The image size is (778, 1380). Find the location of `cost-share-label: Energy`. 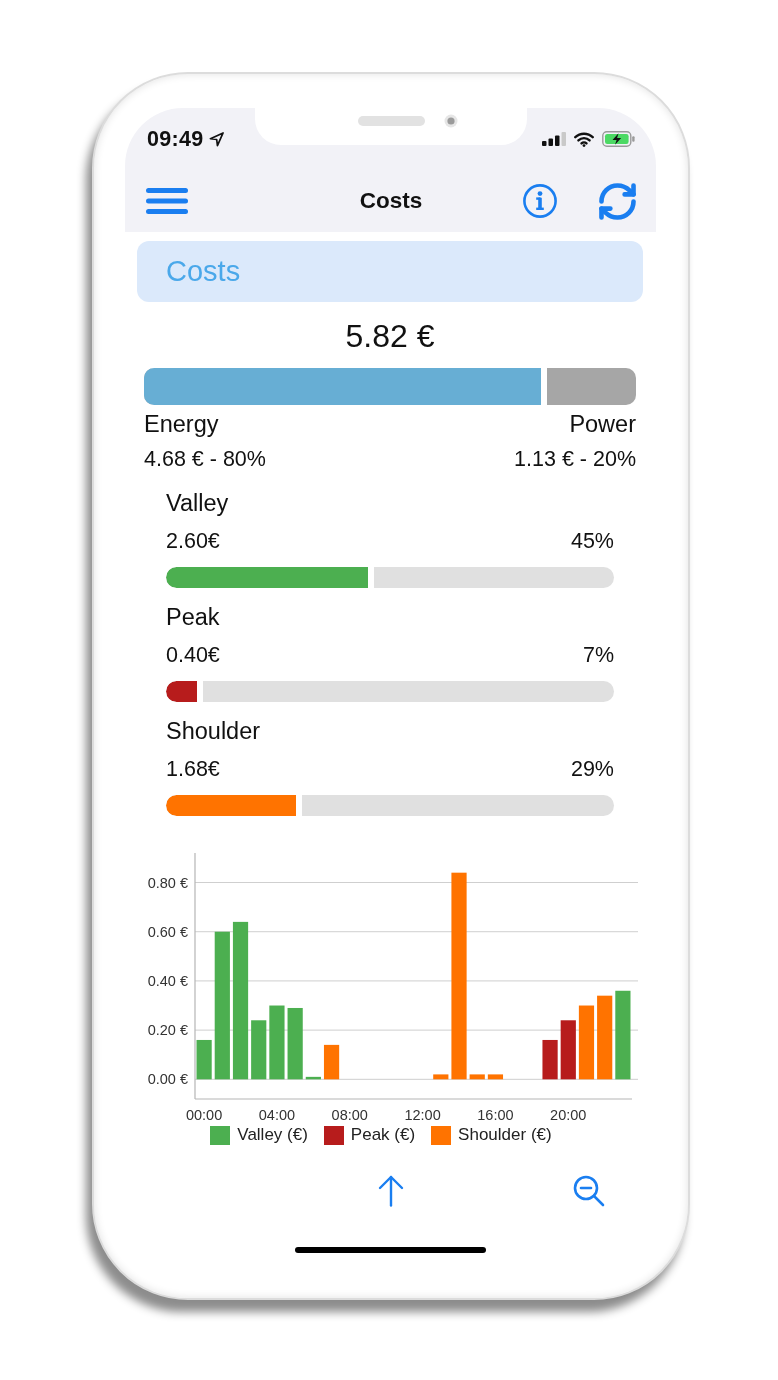

cost-share-label: Energy is located at coordinates (181, 424).